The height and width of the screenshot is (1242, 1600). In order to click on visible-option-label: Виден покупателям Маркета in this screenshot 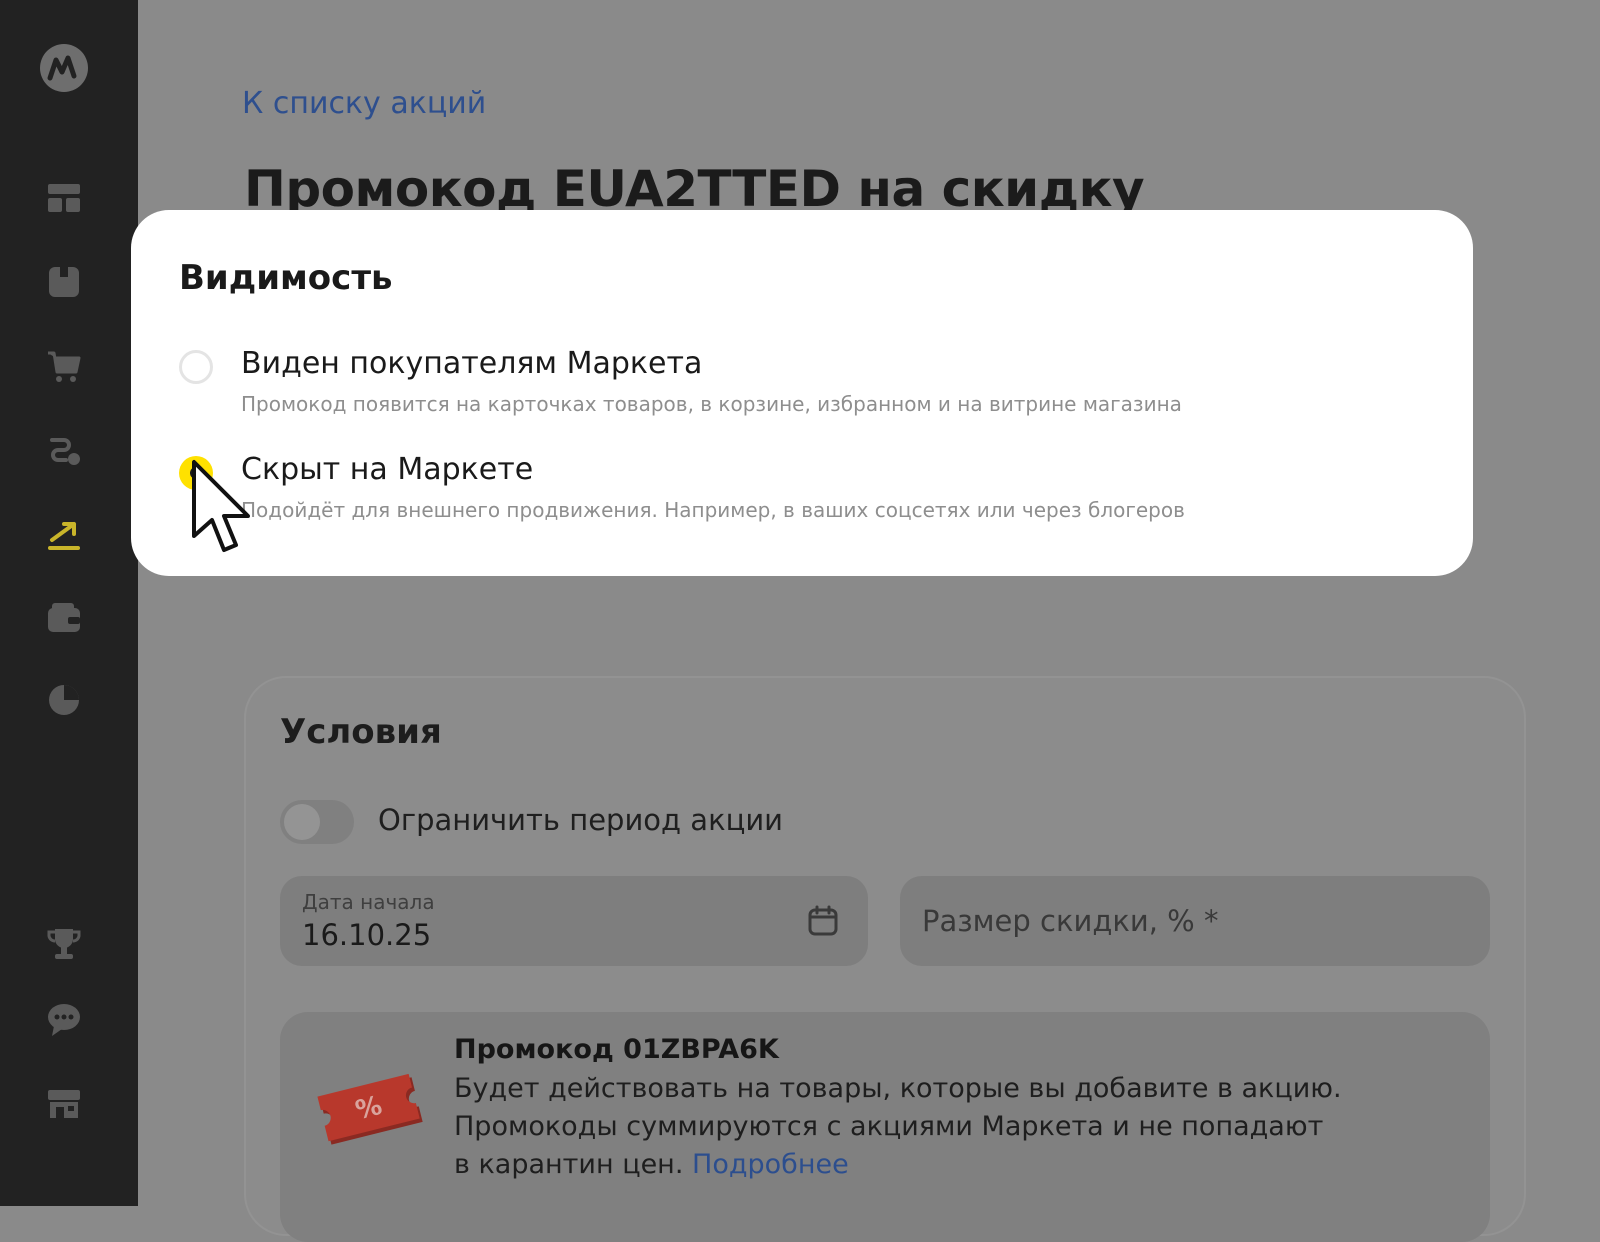, I will do `click(472, 363)`.